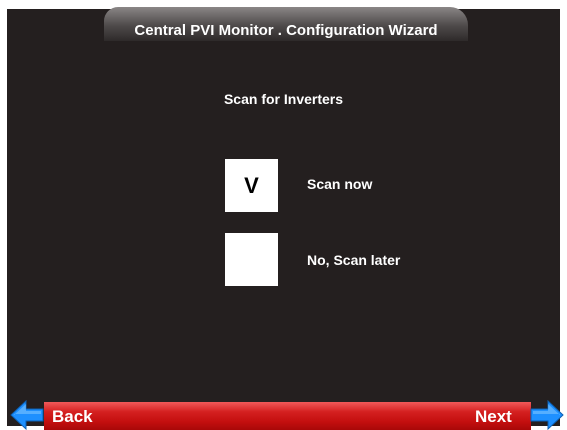 Image resolution: width=567 pixels, height=430 pixels. I want to click on page-heading: Scan for Inverters, so click(283, 99).